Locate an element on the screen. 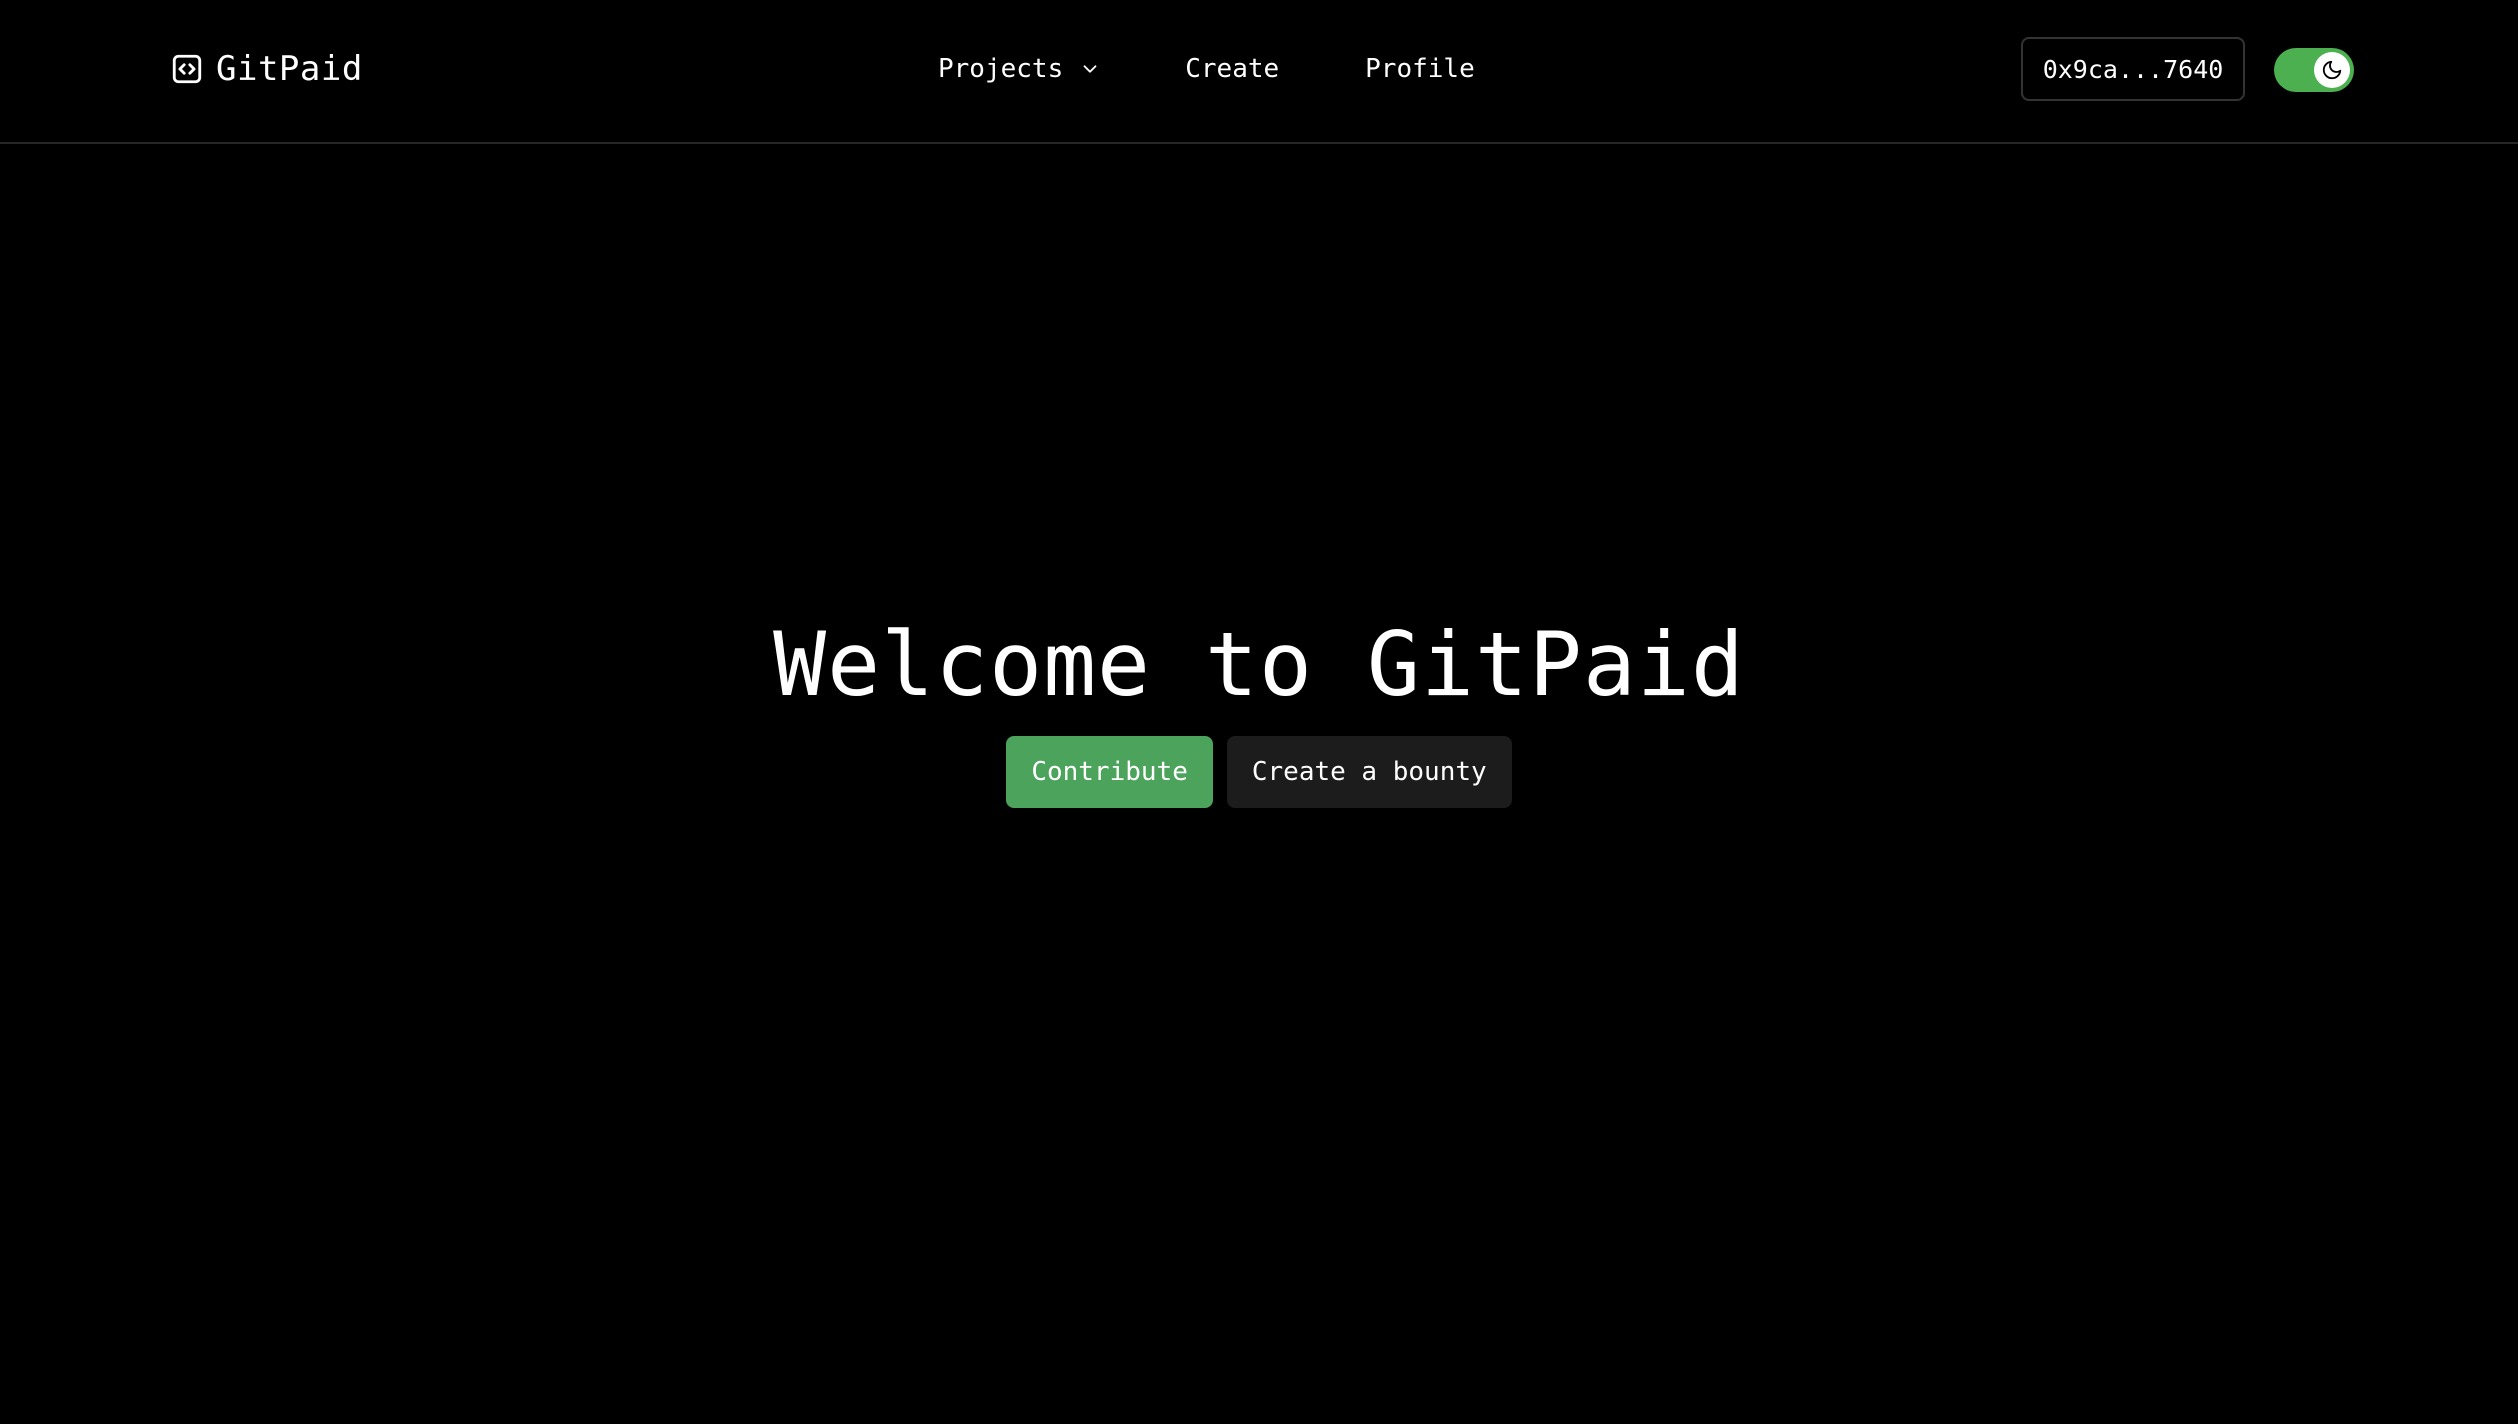 The width and height of the screenshot is (2518, 1424). brand-name: GitPaid is located at coordinates (289, 69).